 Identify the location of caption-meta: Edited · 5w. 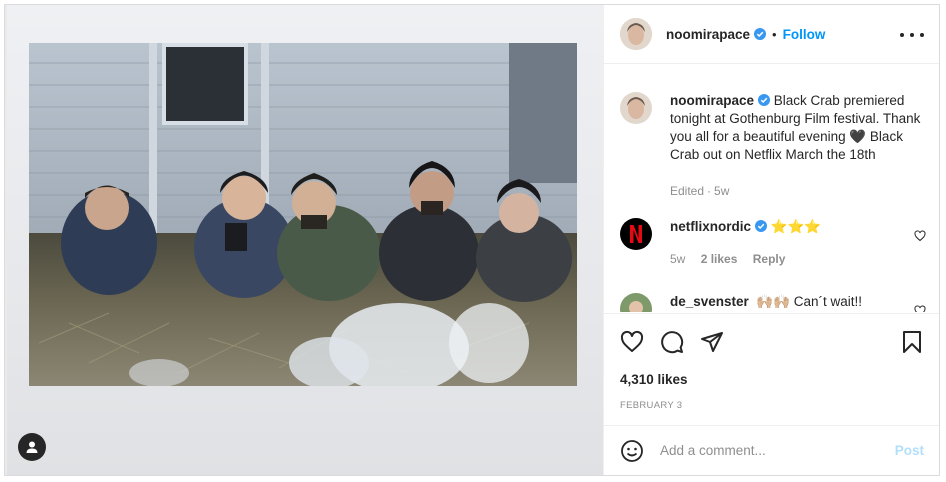
(700, 191).